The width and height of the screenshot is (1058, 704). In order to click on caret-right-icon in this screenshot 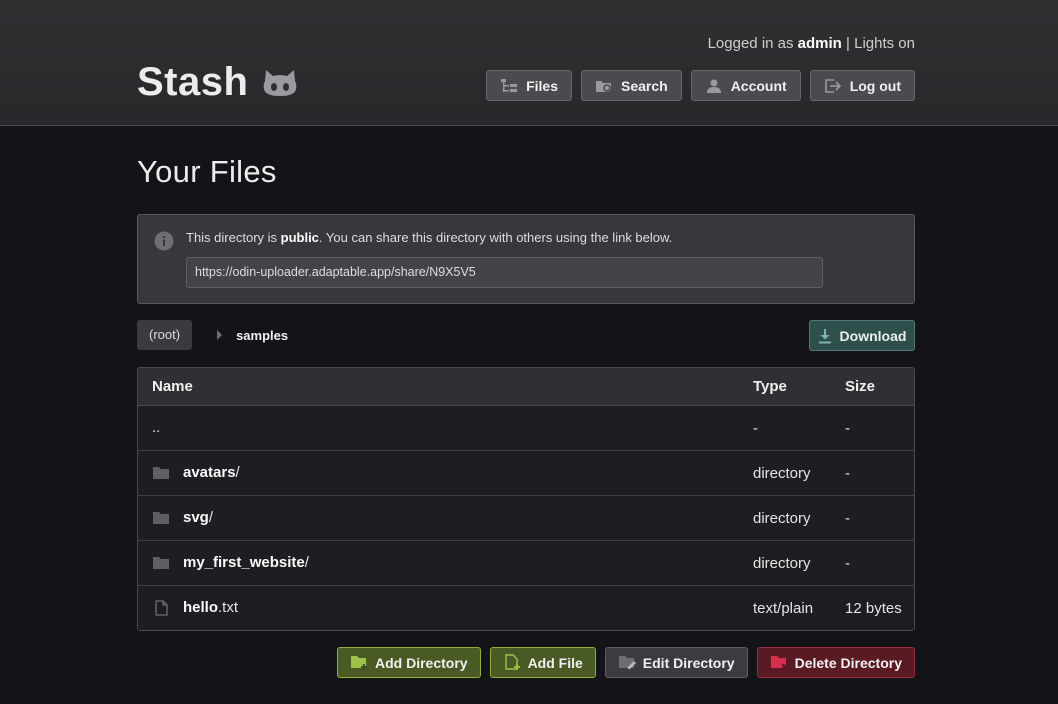, I will do `click(220, 335)`.